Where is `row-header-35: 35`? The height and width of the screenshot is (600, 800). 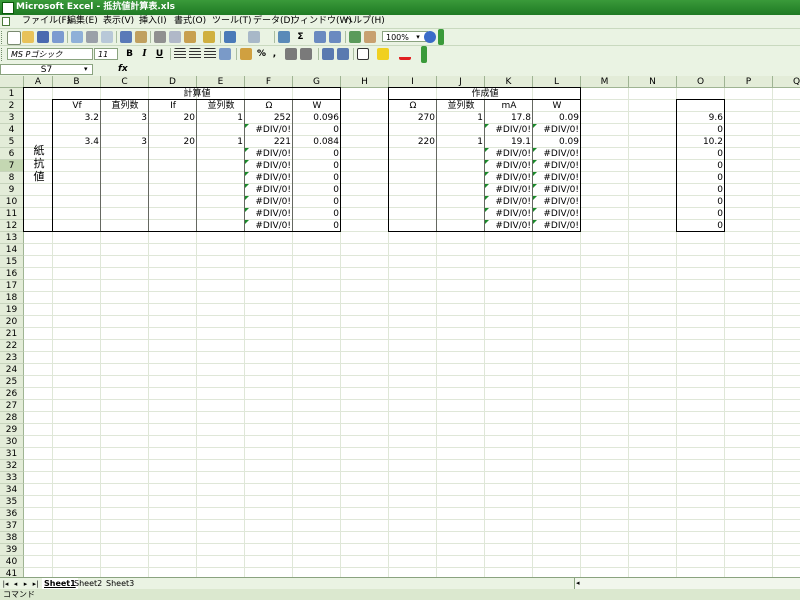 row-header-35: 35 is located at coordinates (12, 502).